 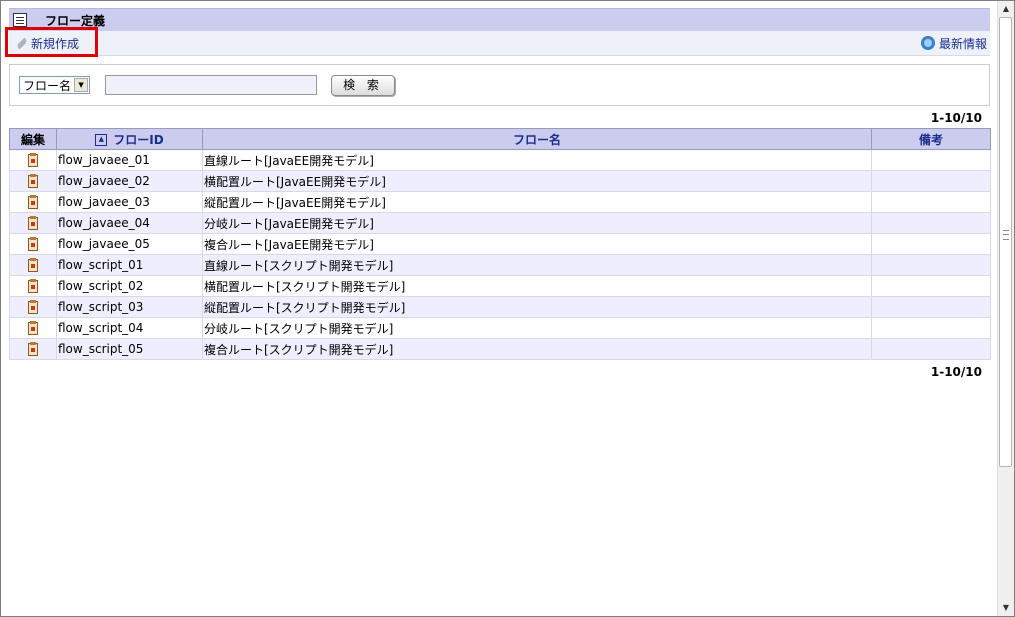 What do you see at coordinates (1005, 242) in the screenshot?
I see `scrollbar-thumb` at bounding box center [1005, 242].